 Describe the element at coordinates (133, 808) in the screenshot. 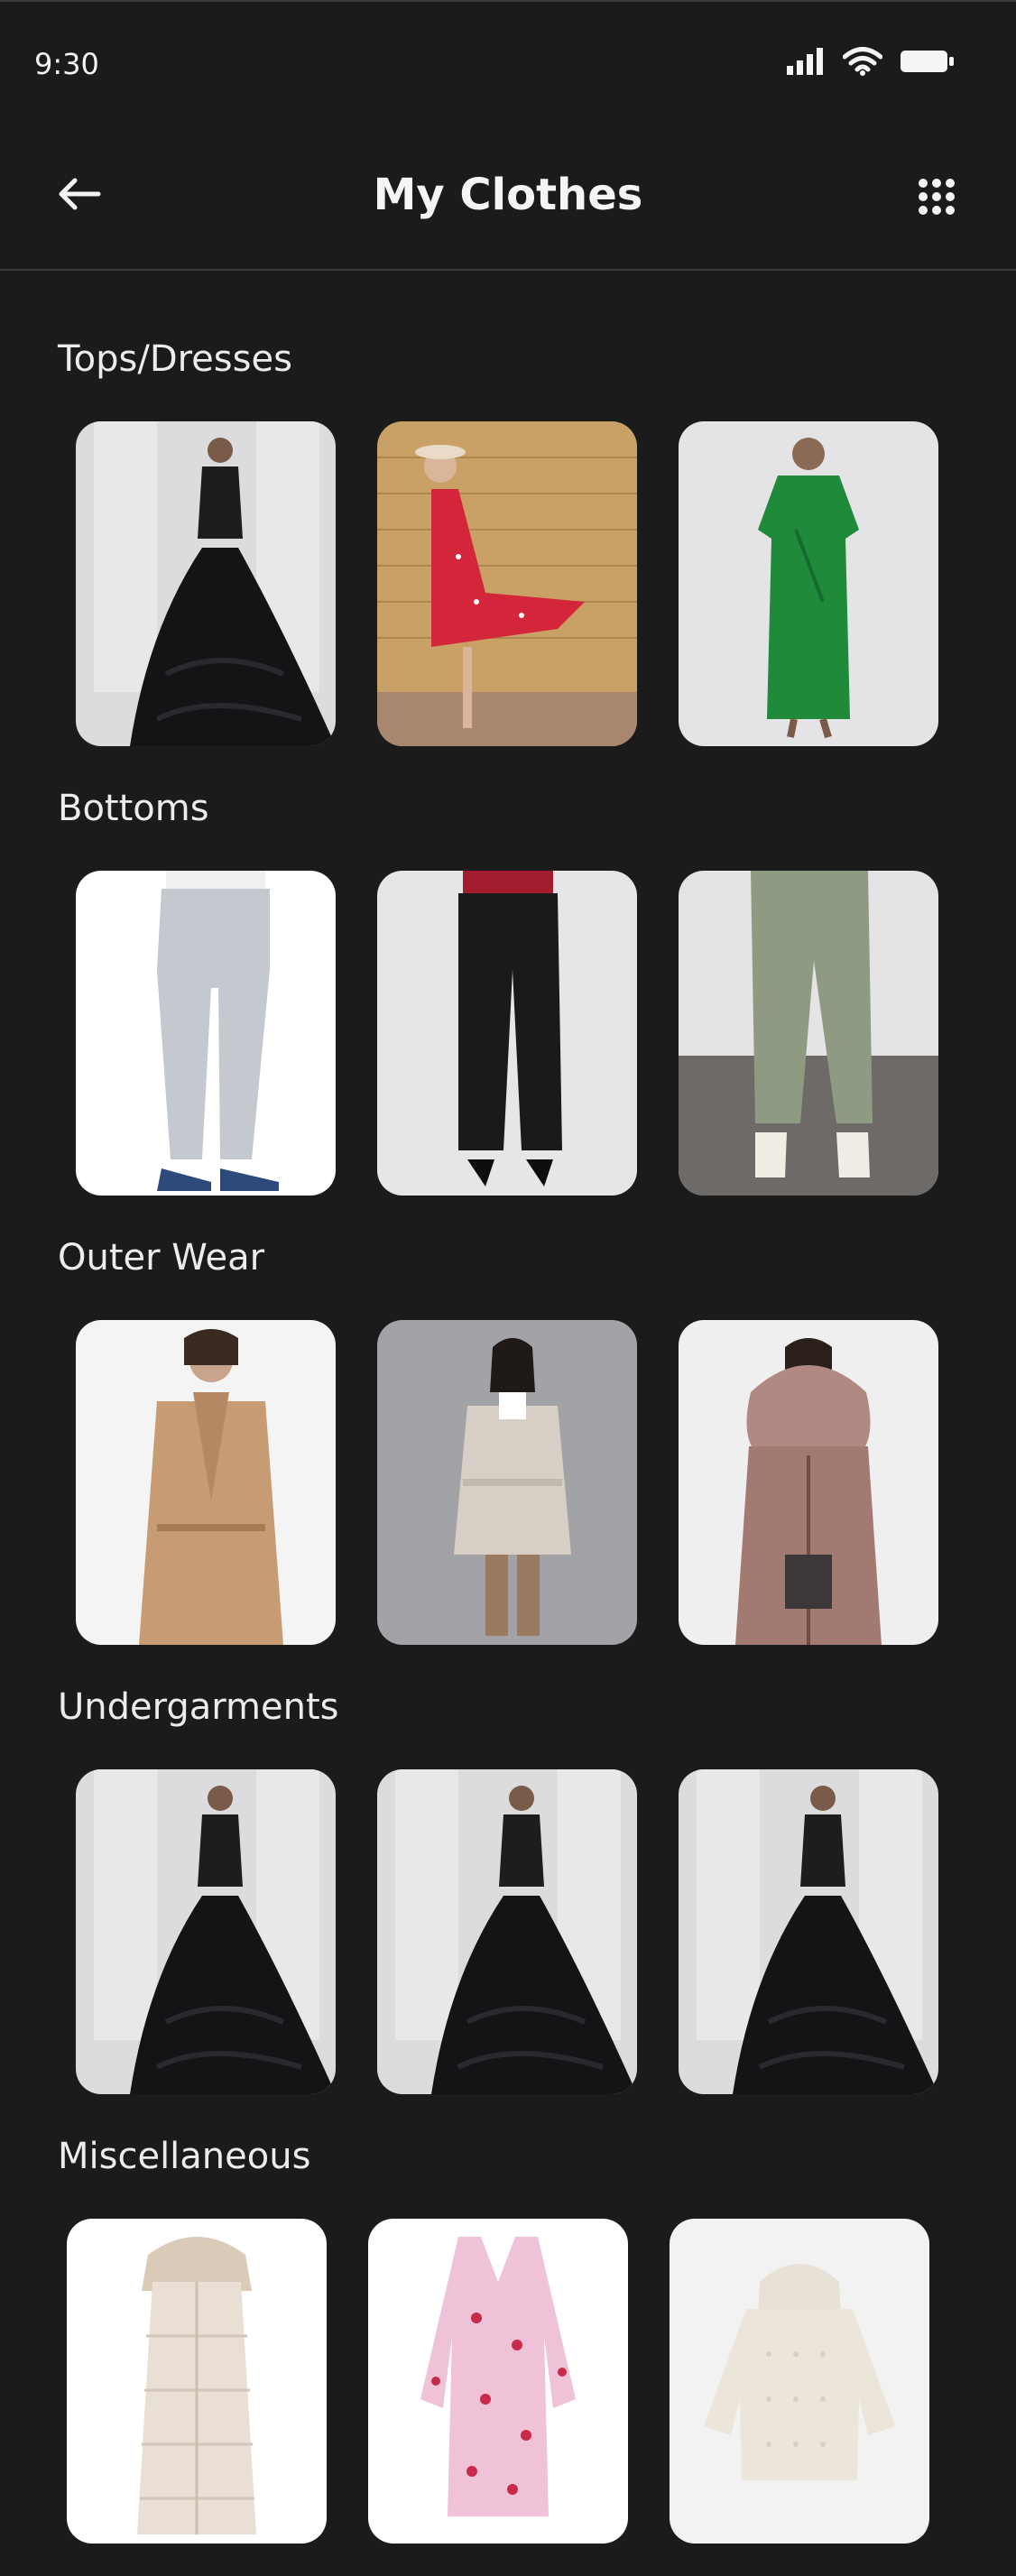

I see `section-title-bottoms: Bottoms` at that location.